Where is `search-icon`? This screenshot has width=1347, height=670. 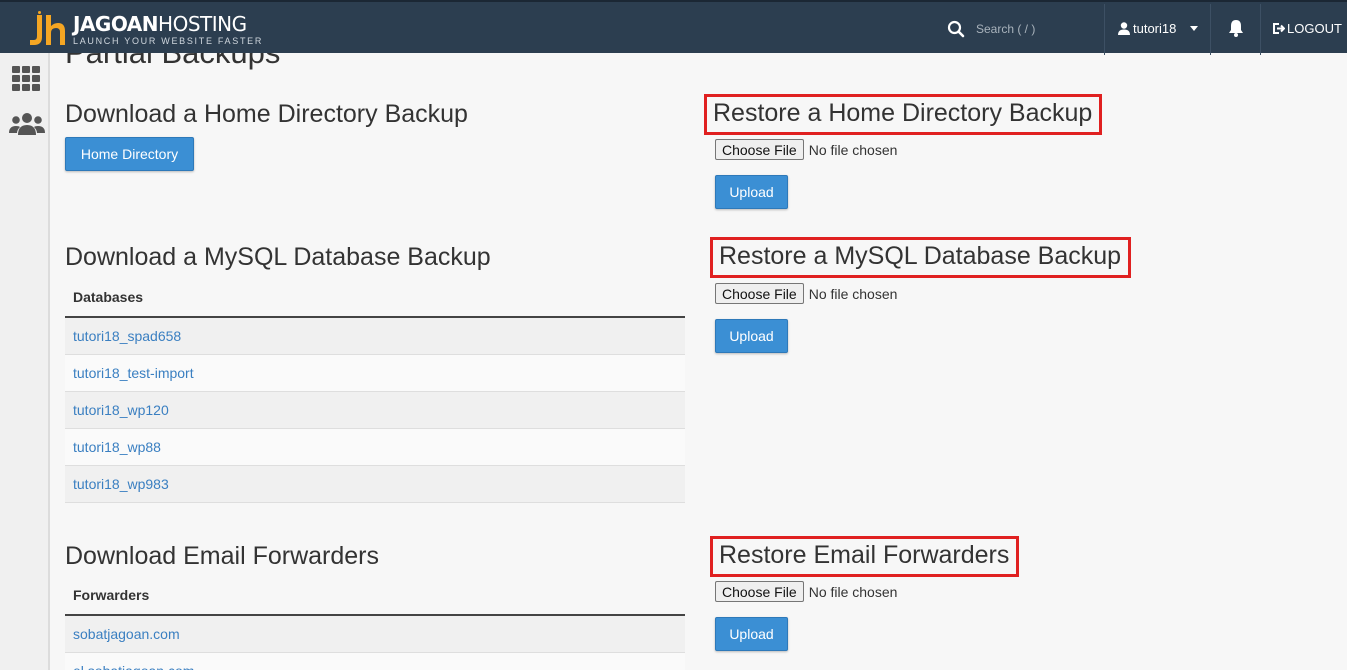 search-icon is located at coordinates (956, 29).